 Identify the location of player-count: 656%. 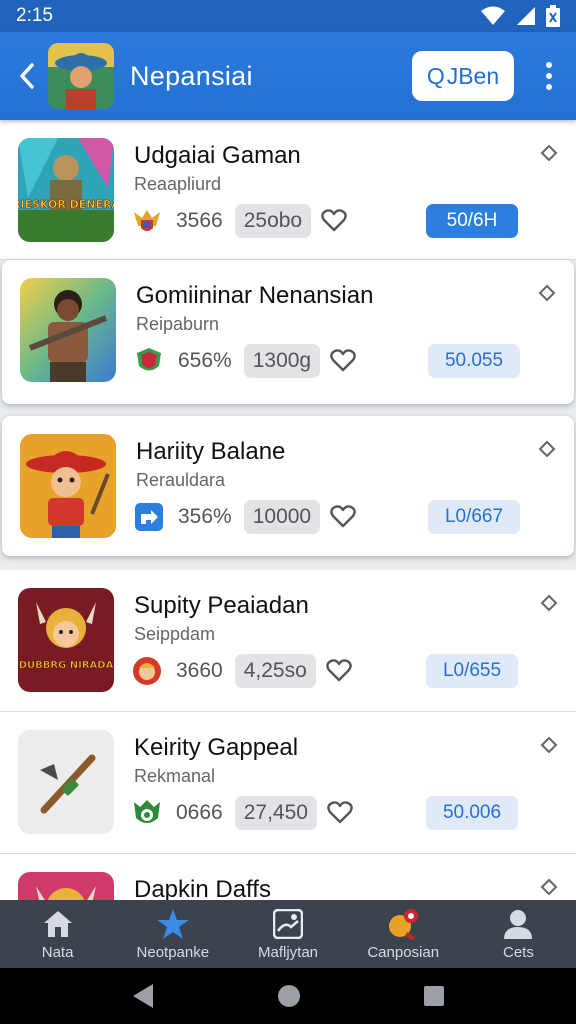
(205, 360).